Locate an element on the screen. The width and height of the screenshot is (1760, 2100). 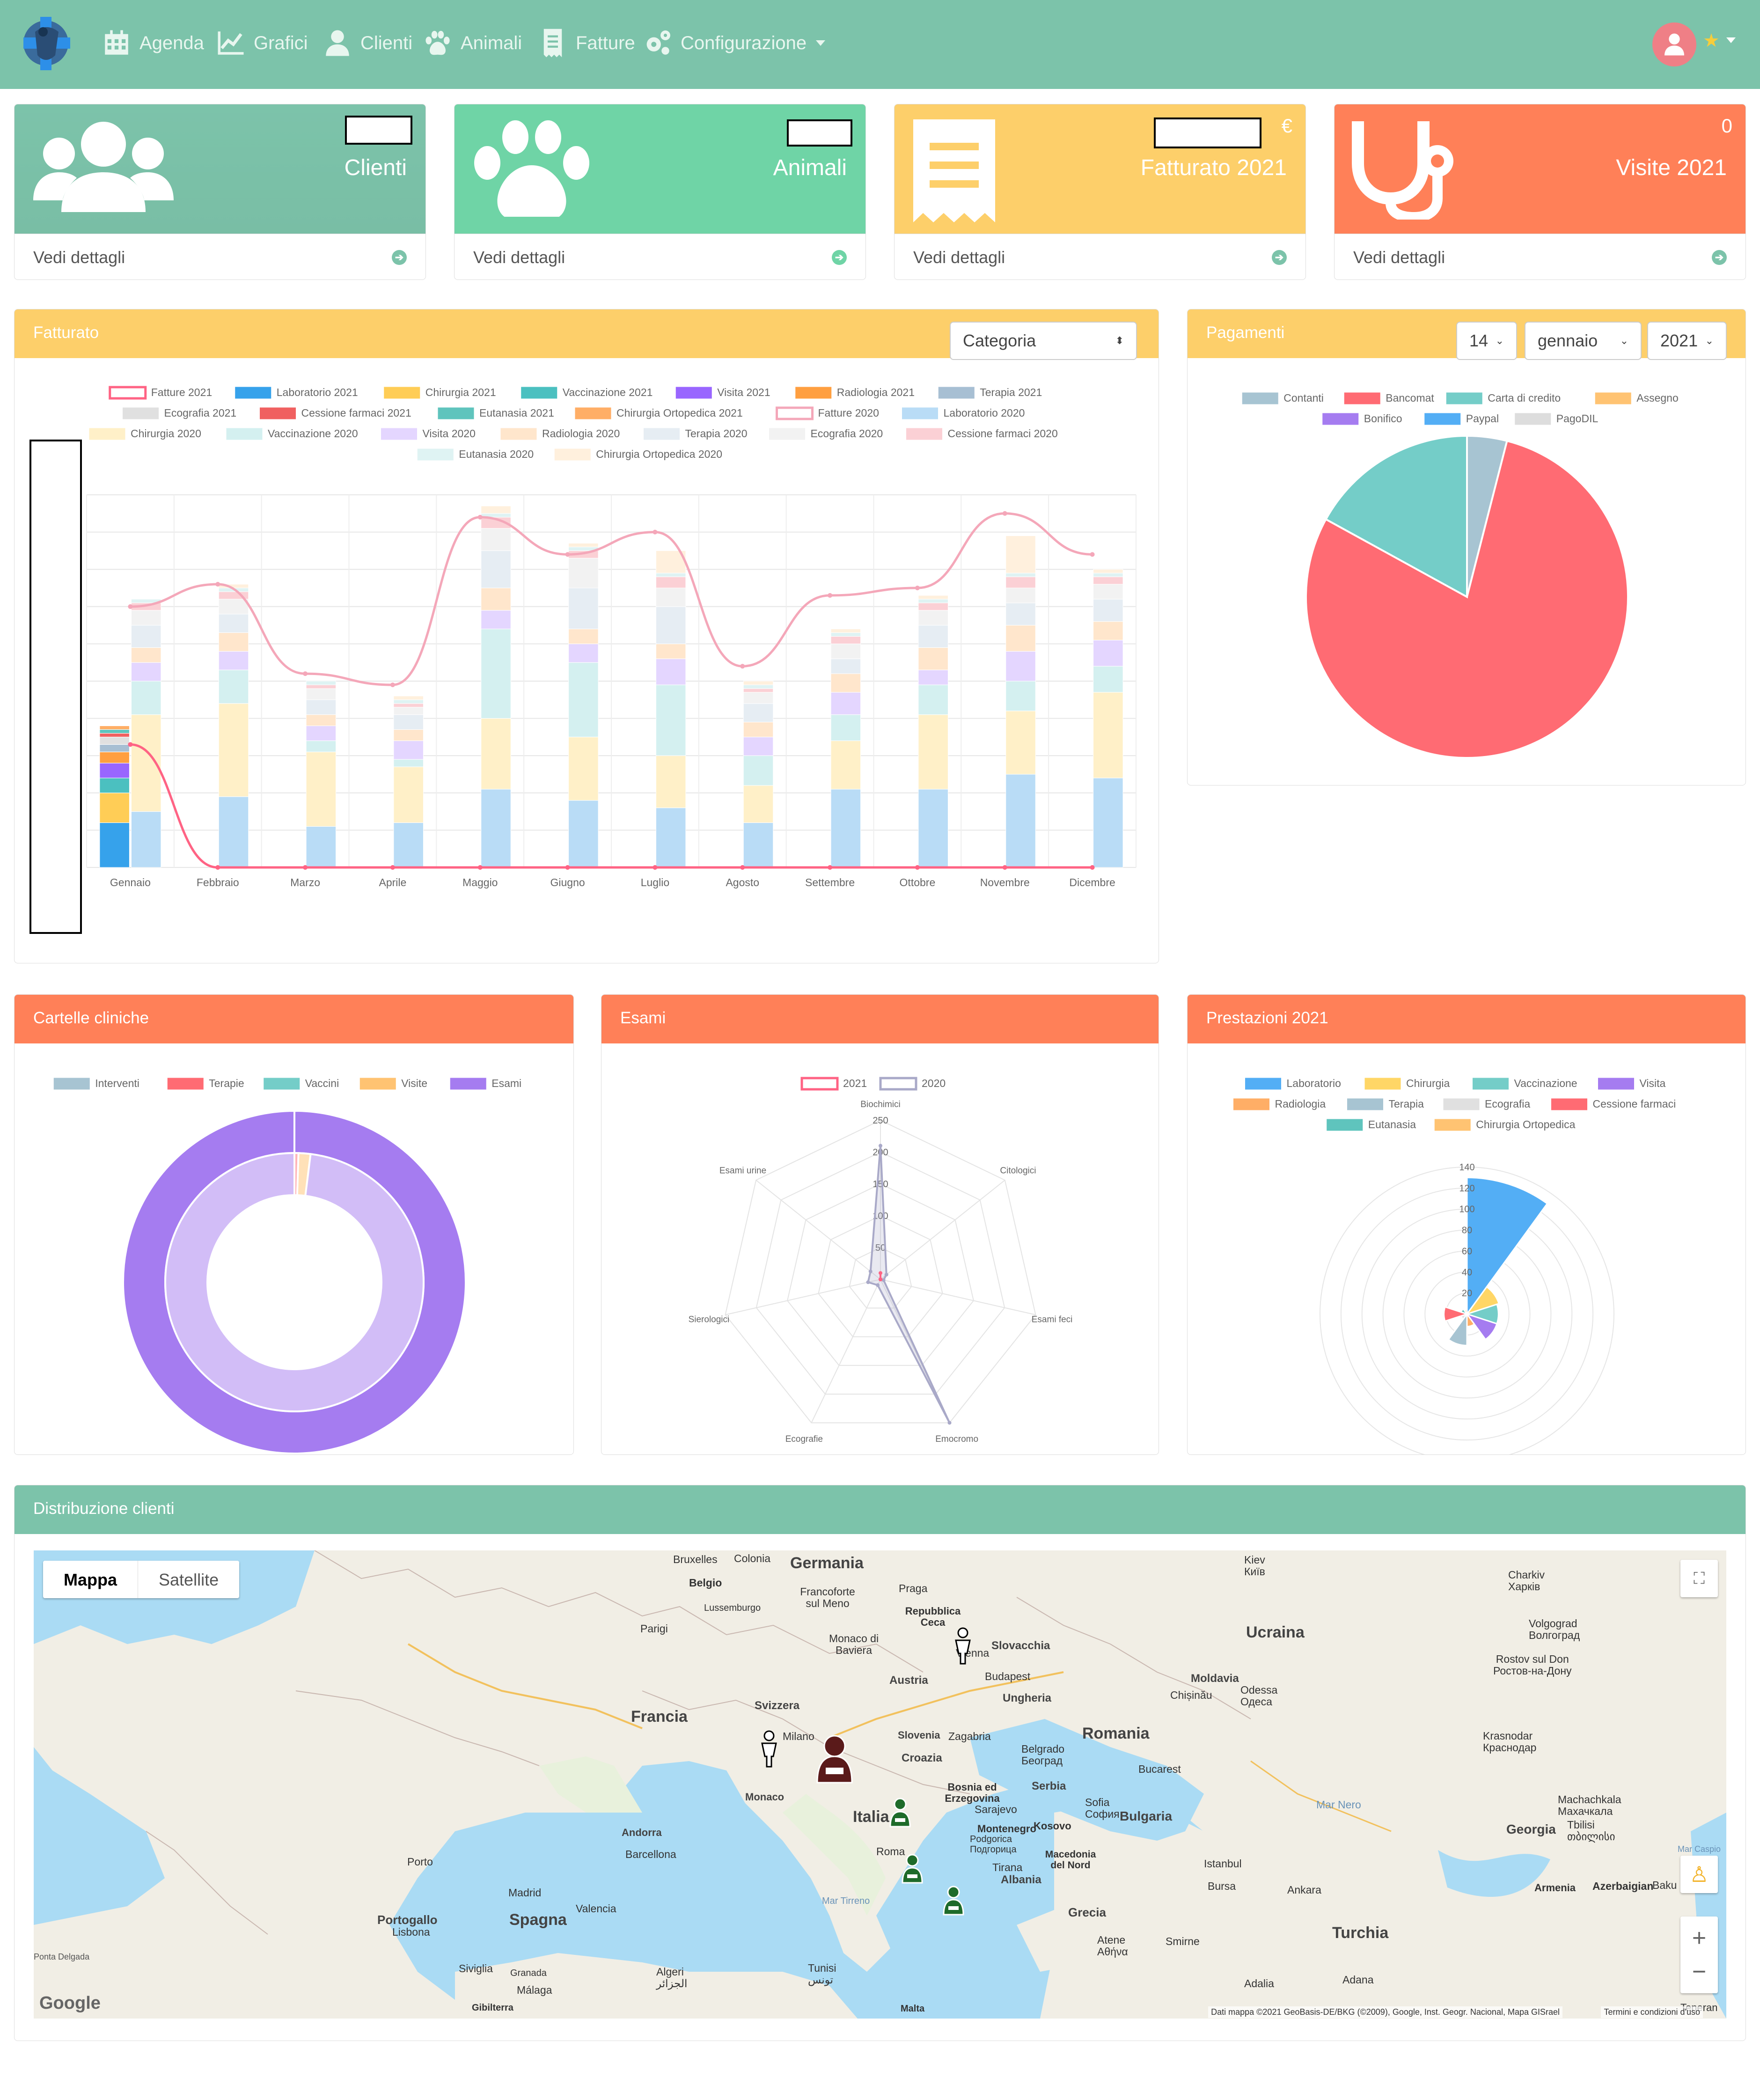
point-fatture-2021 is located at coordinates (655, 867).